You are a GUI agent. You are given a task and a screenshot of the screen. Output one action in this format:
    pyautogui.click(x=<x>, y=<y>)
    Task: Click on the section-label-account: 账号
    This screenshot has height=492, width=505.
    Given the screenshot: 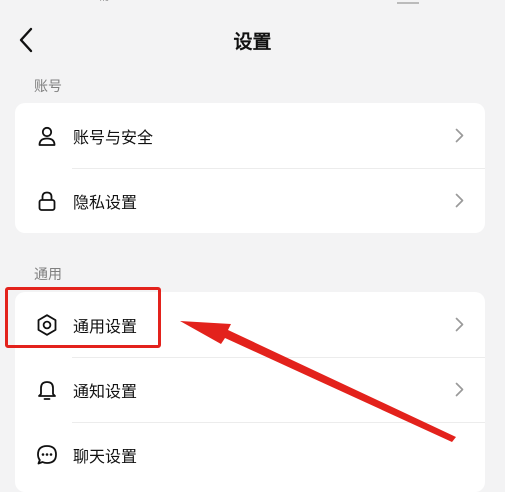 What is the action you would take?
    pyautogui.click(x=48, y=87)
    